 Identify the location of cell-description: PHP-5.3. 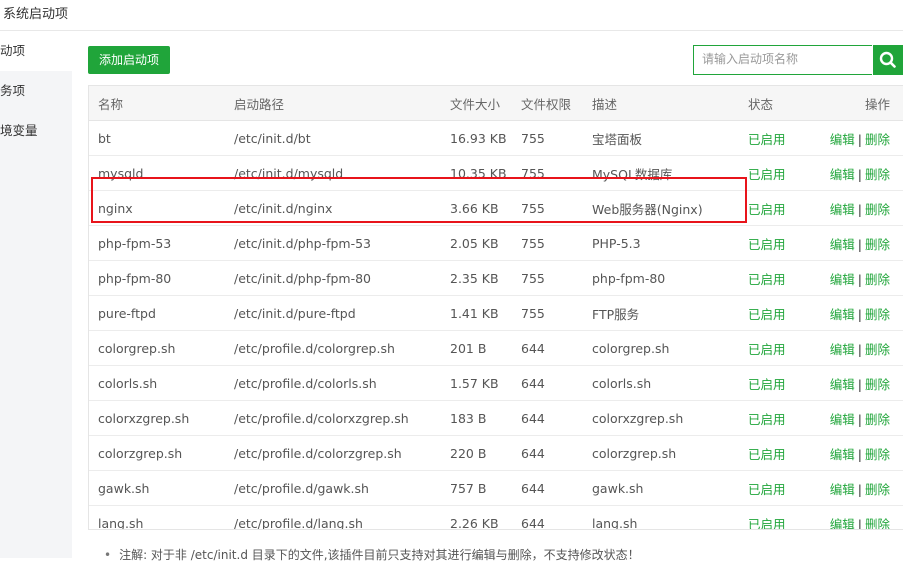
(670, 243).